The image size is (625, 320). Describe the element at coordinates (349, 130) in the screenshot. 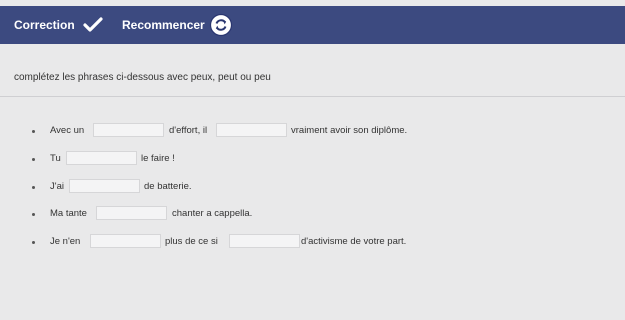

I see `sentence-text: vraiment avoir son diplôme.` at that location.